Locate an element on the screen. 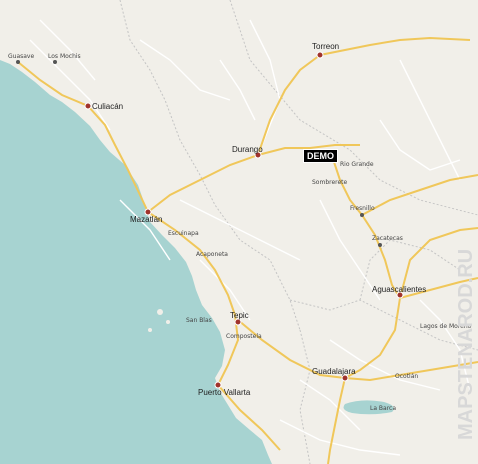  demo-badge: DEMO is located at coordinates (320, 156).